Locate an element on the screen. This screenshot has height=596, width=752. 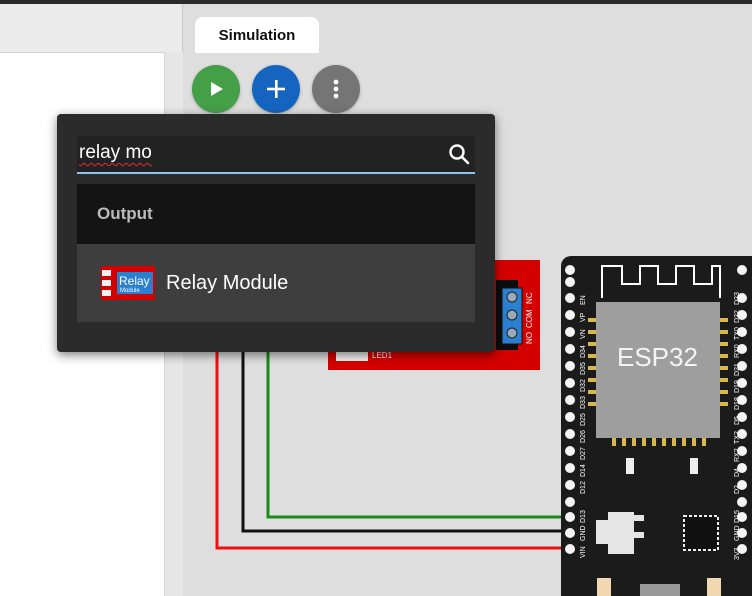
pin-label: VIN is located at coordinates (583, 552).